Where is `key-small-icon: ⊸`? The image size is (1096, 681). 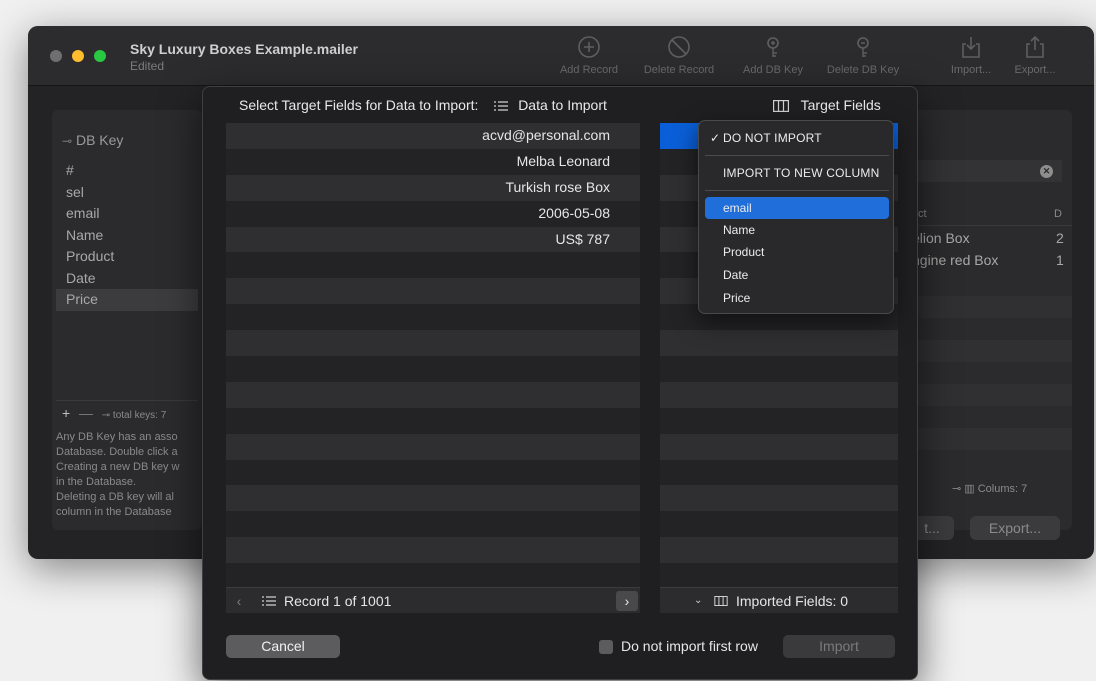
key-small-icon: ⊸ is located at coordinates (106, 415).